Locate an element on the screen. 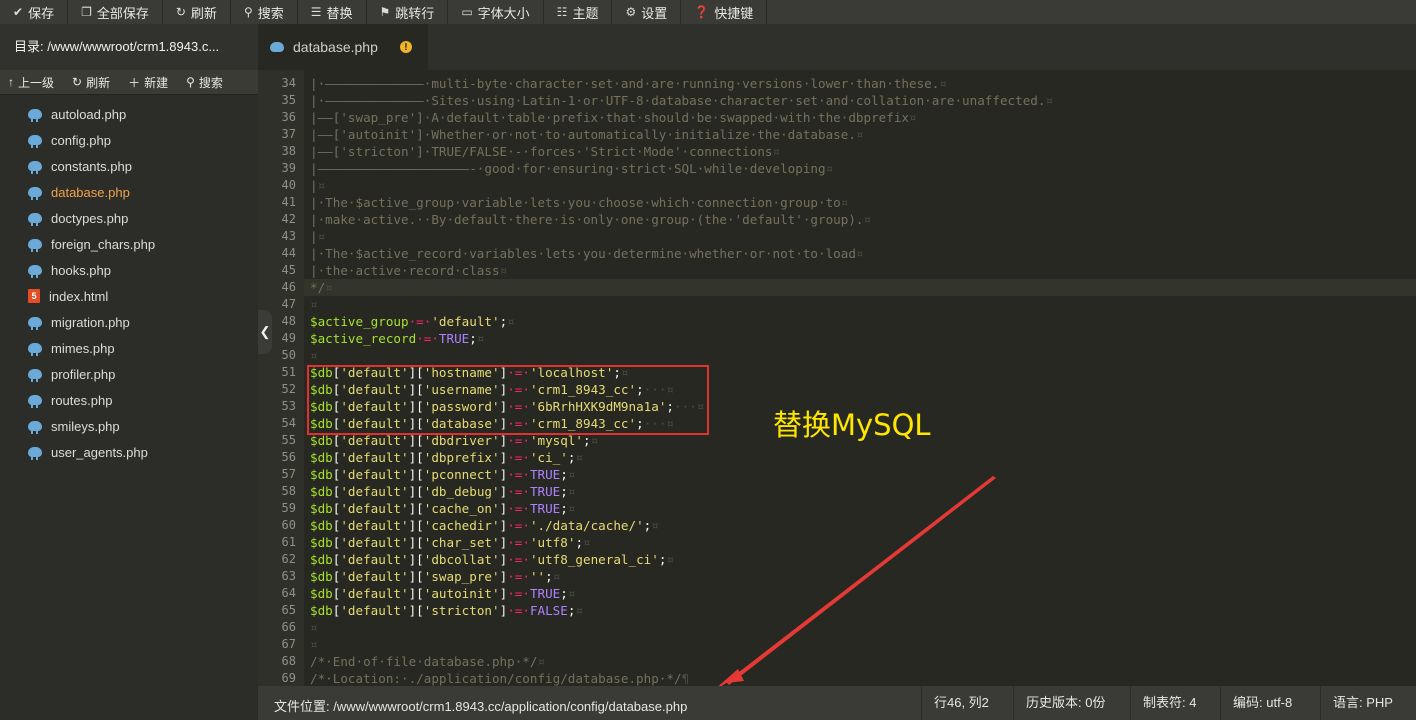 This screenshot has height=720, width=1416. search-button: ⚲ 搜索 is located at coordinates (264, 12).